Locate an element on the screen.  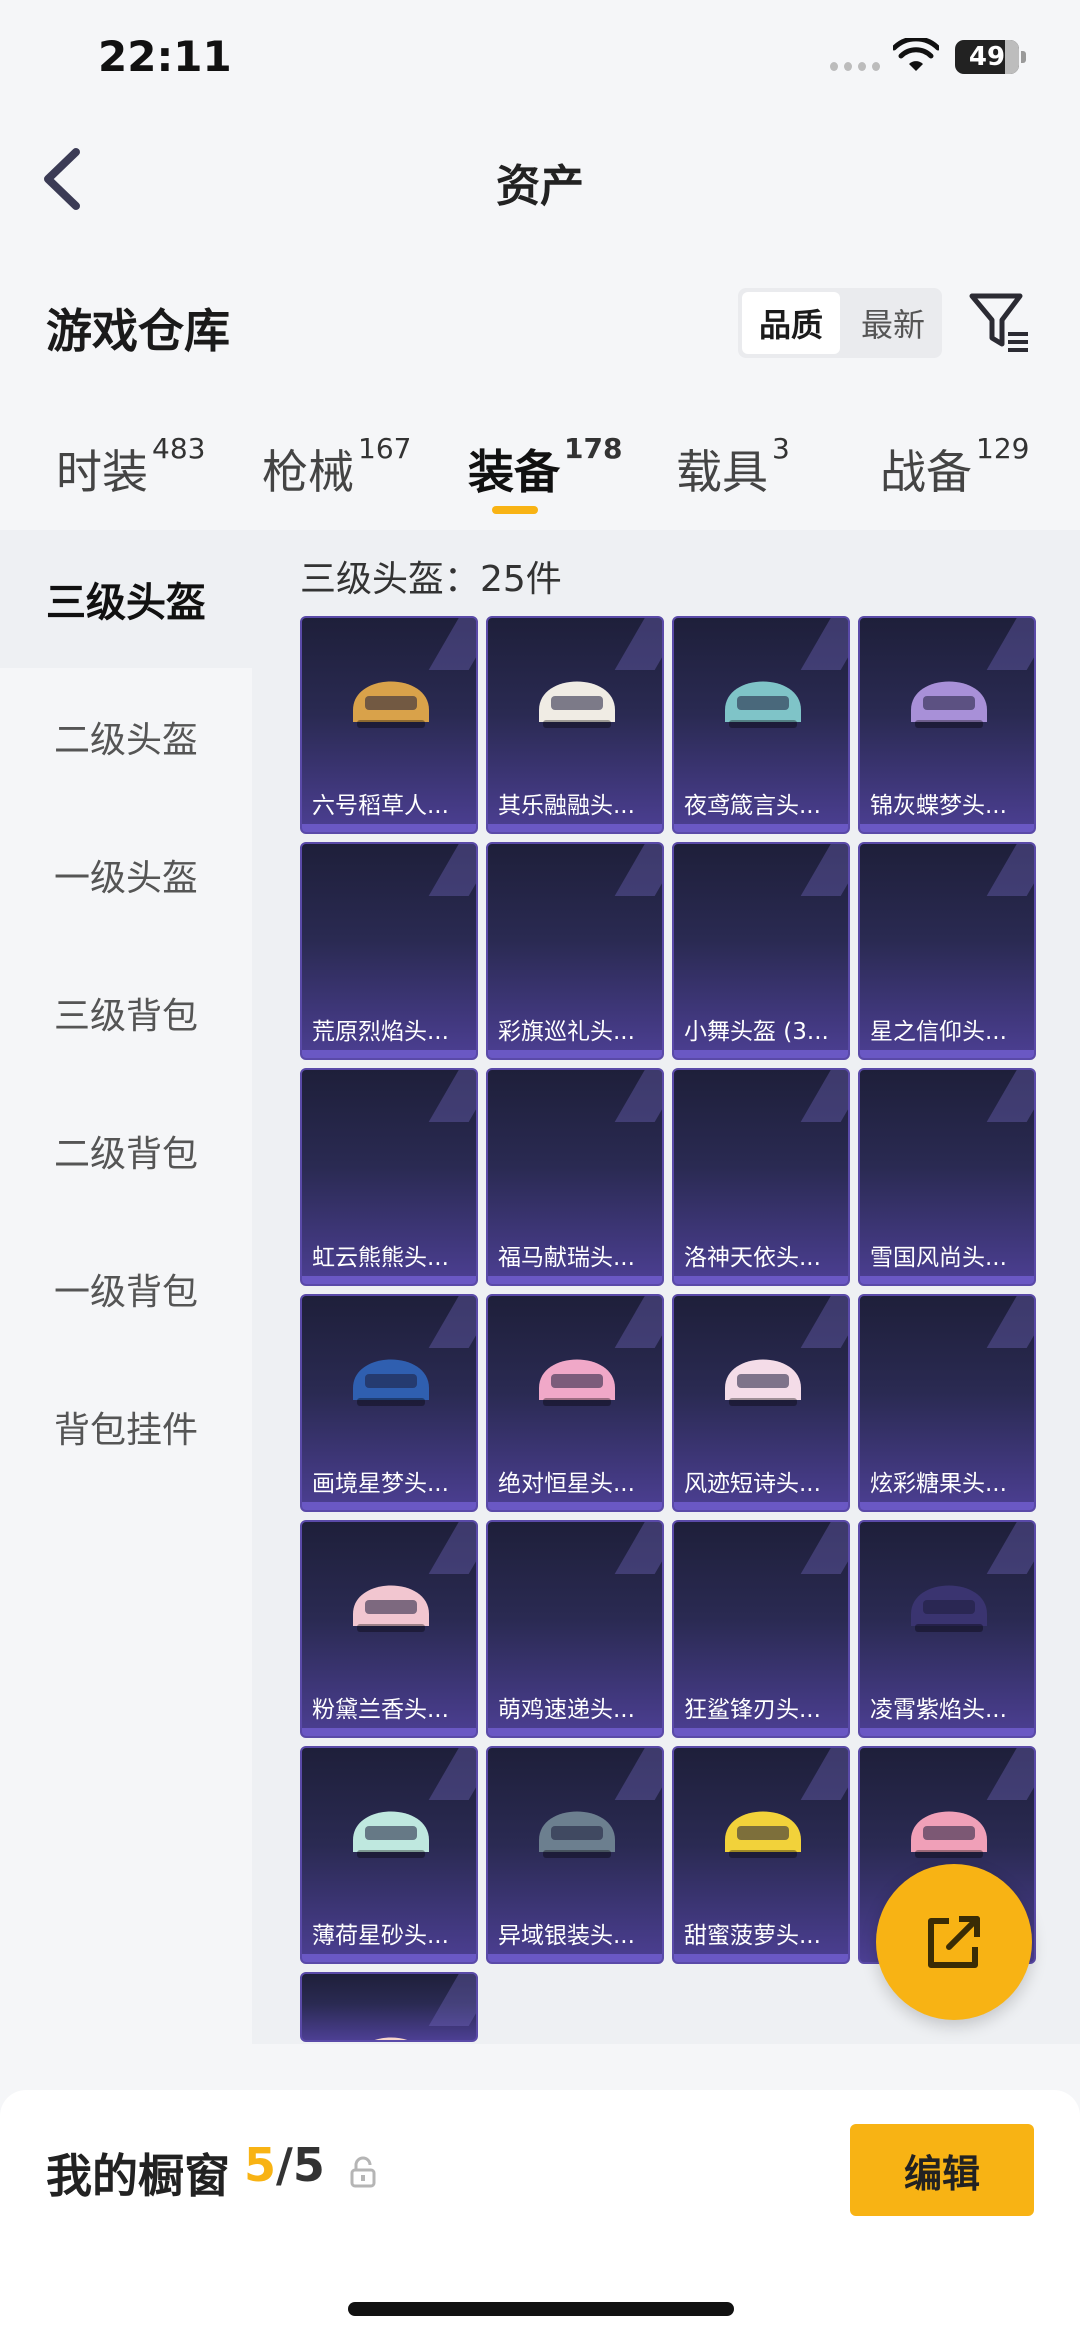
sidebar-item-level2-backpack: 二级背包 is located at coordinates (126, 1151).